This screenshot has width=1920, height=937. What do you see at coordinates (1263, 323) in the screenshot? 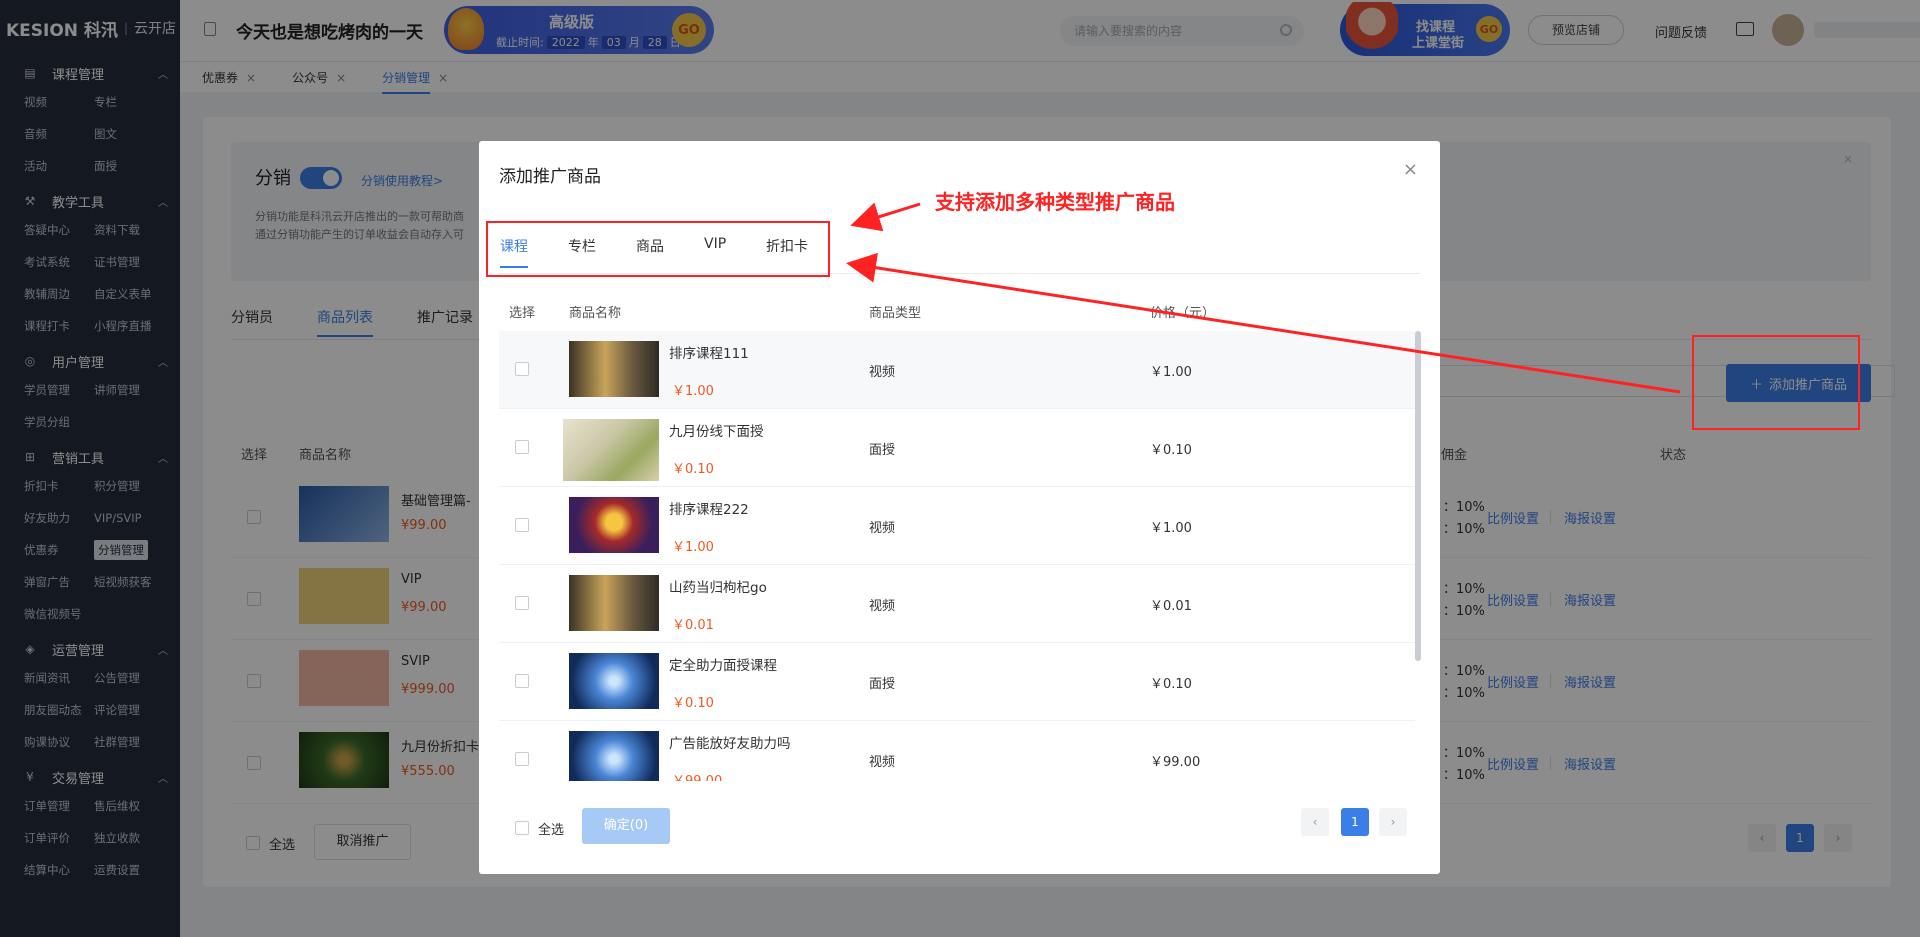
I see `arrow-from-add-button` at bounding box center [1263, 323].